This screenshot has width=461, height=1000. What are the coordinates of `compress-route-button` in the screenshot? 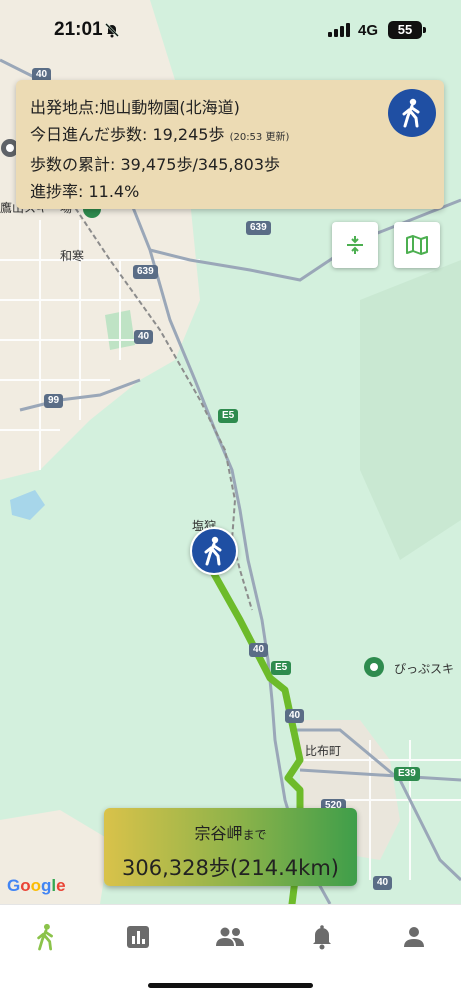 It's located at (355, 245).